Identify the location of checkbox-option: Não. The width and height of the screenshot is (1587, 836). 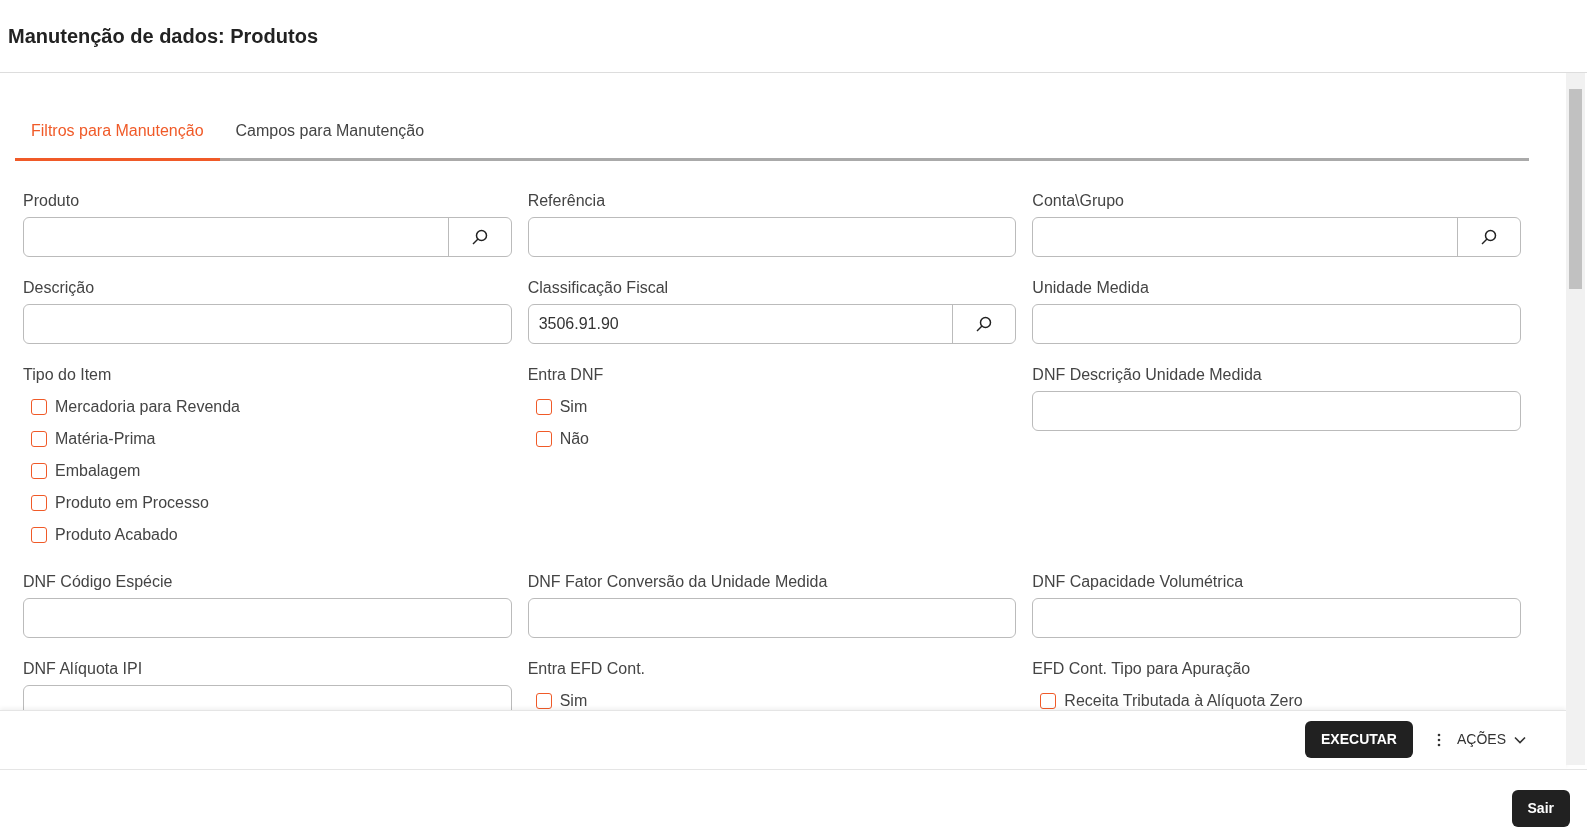
(558, 439).